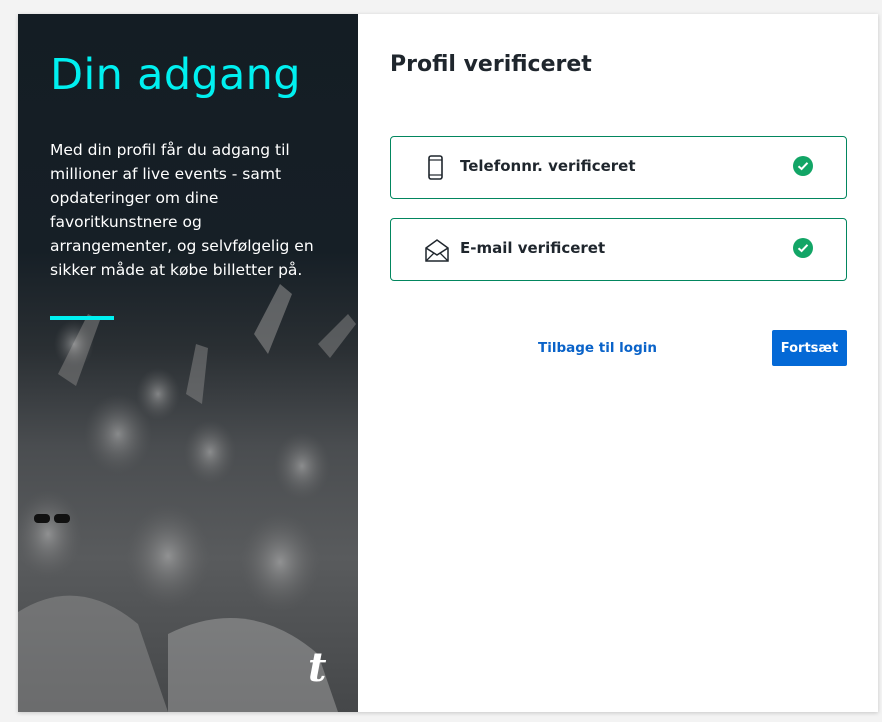 The image size is (882, 722). I want to click on back-to-login-link: Tilbage til login, so click(597, 348).